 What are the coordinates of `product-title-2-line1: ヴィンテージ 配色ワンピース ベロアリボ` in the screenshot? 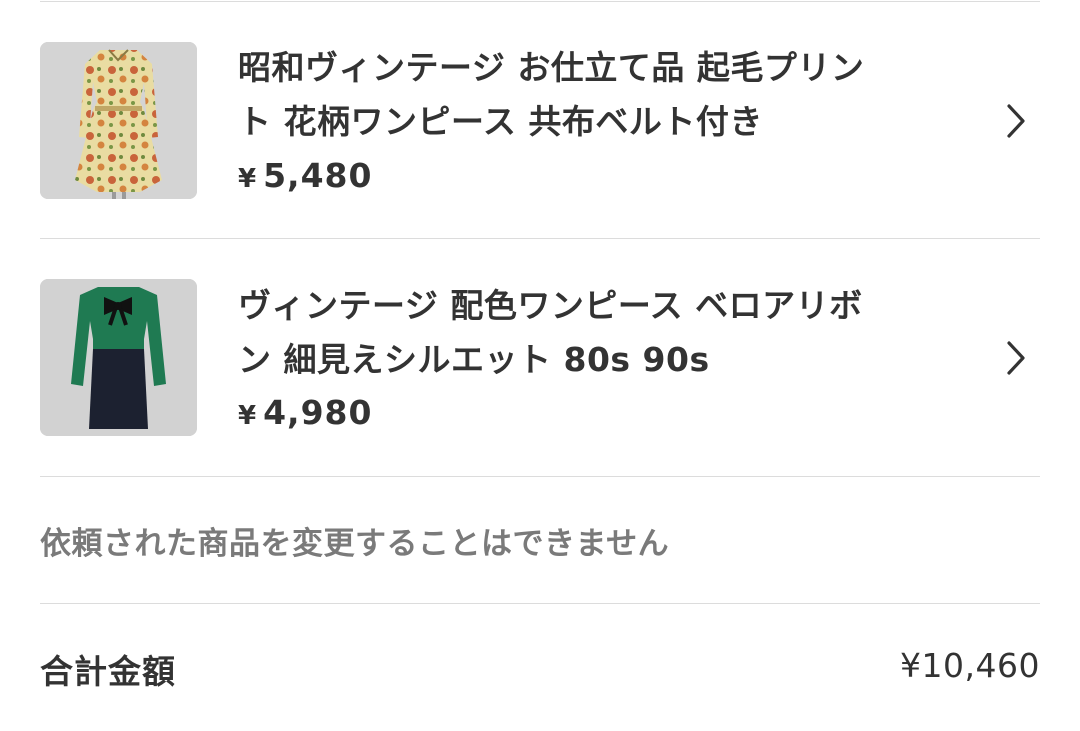 It's located at (550, 305).